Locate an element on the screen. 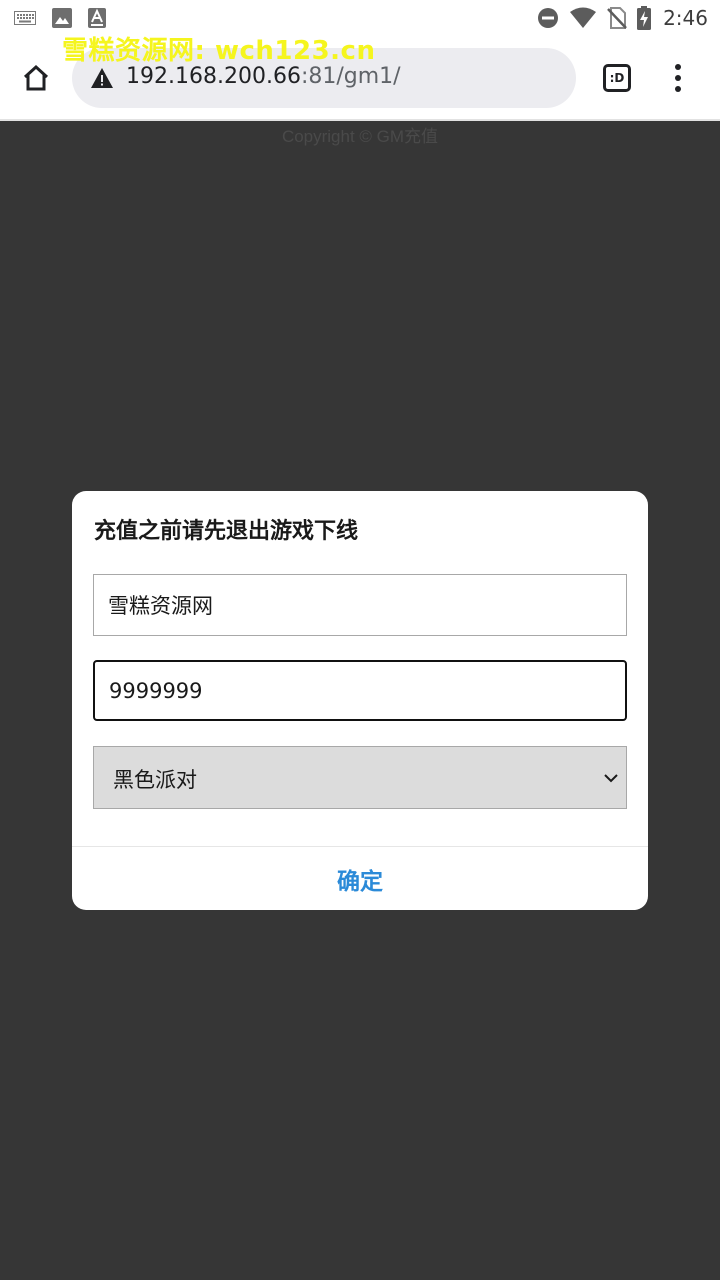 This screenshot has height=1280, width=720. status-right-icons: 2:46 is located at coordinates (622, 18).